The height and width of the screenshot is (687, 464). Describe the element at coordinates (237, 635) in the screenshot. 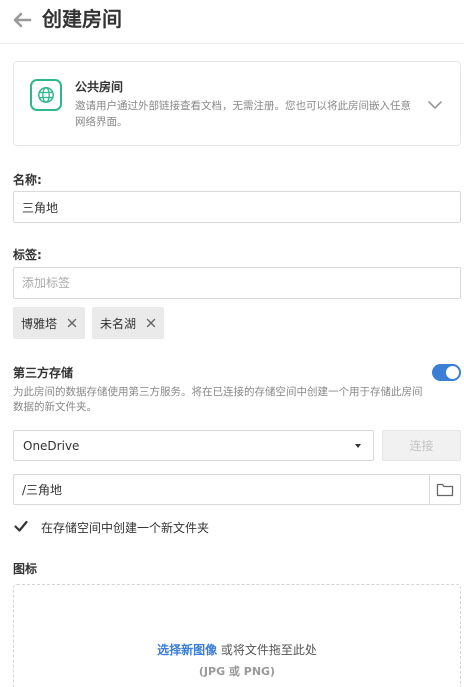

I see `image-dropzone: 选择新图像 或将文件拖至此处 (JPG 或 PNG)` at that location.